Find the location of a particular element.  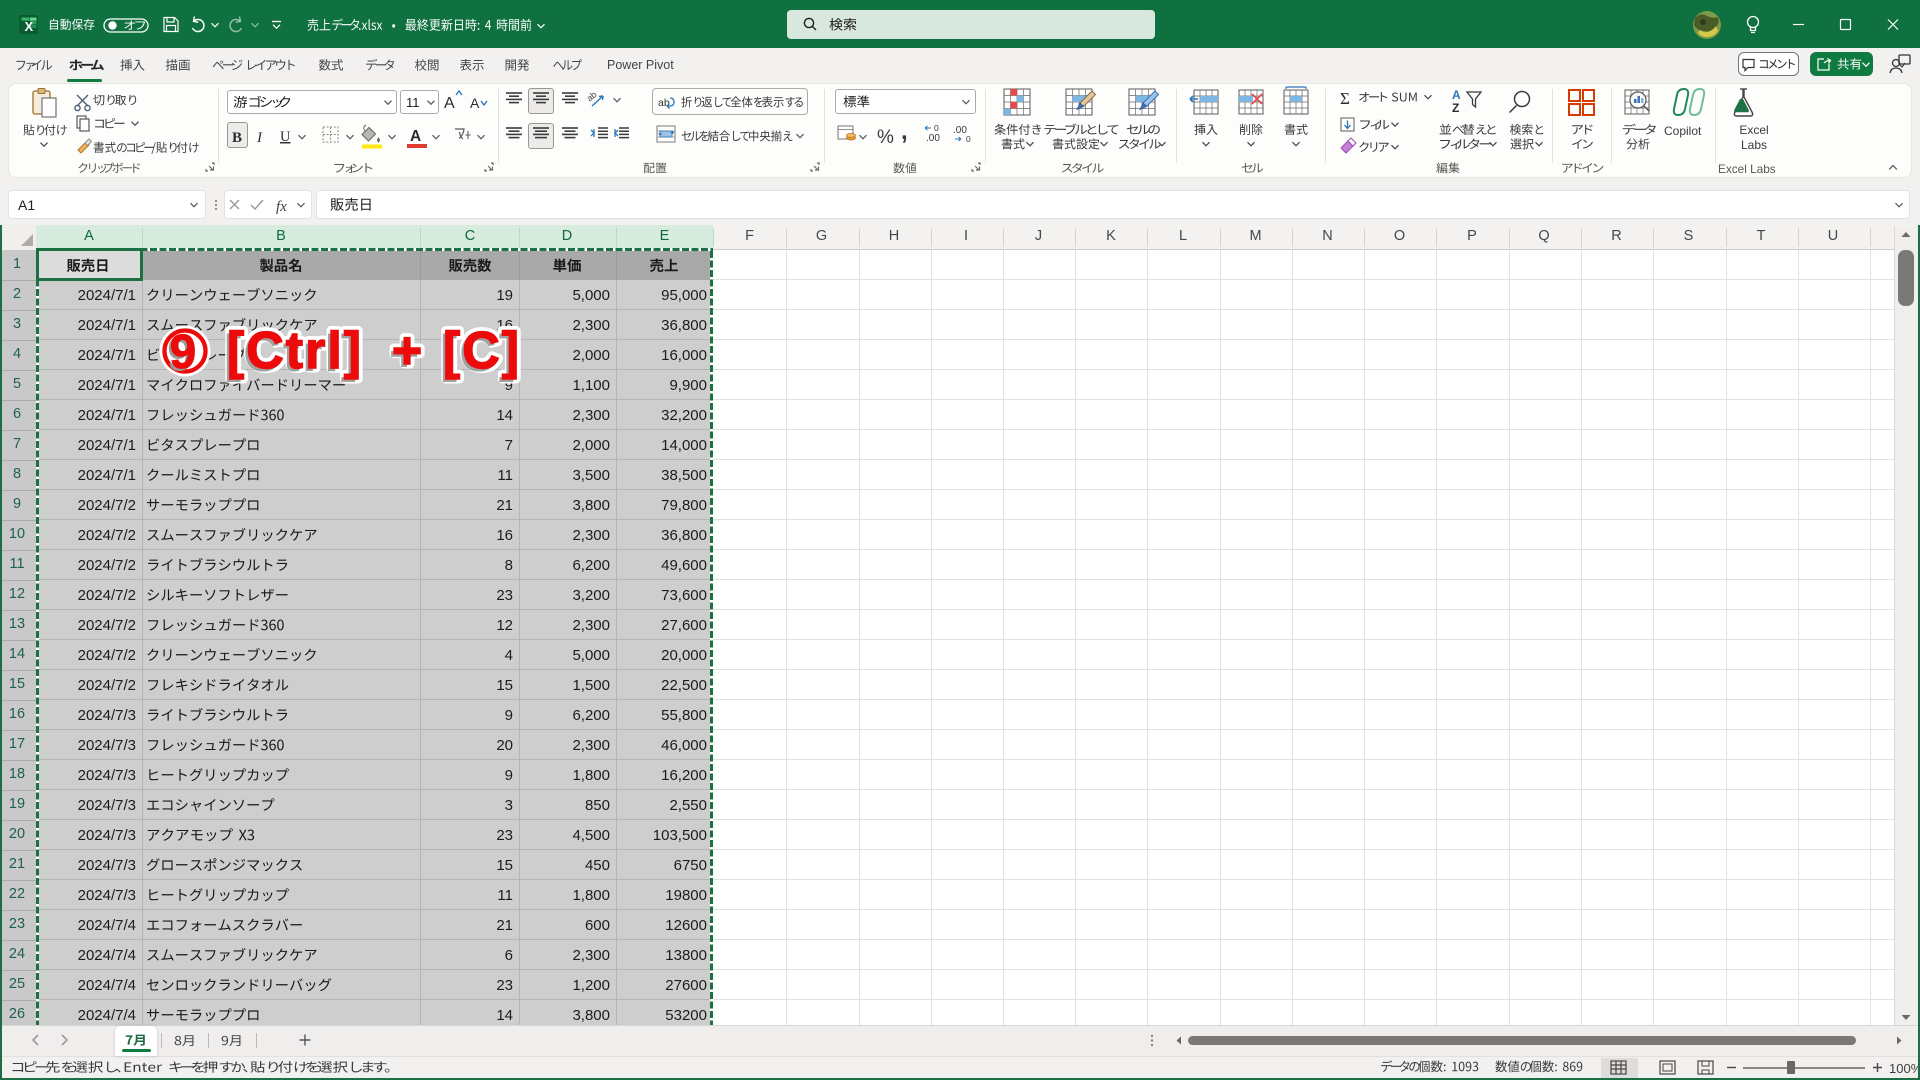

svg-text: 9 is located at coordinates (183, 352).